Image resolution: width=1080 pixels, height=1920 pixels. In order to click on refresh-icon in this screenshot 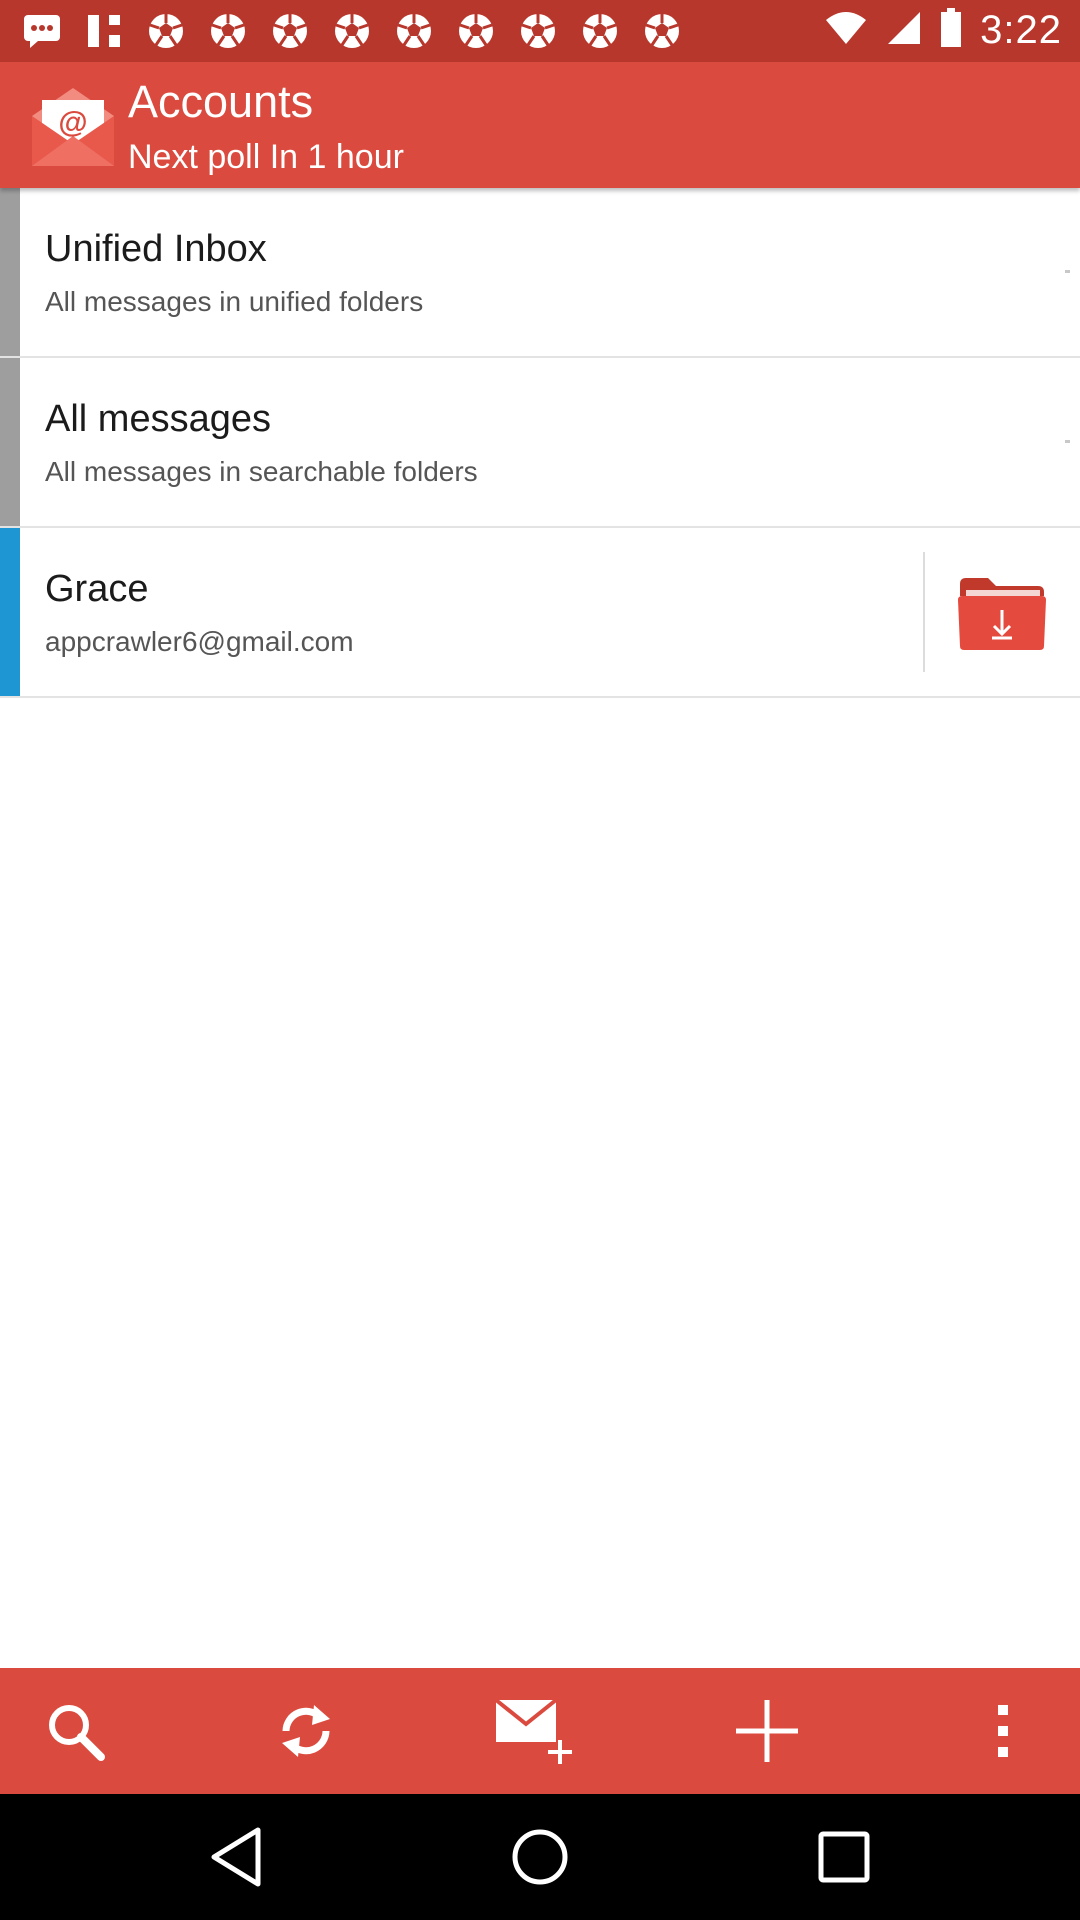, I will do `click(306, 1731)`.